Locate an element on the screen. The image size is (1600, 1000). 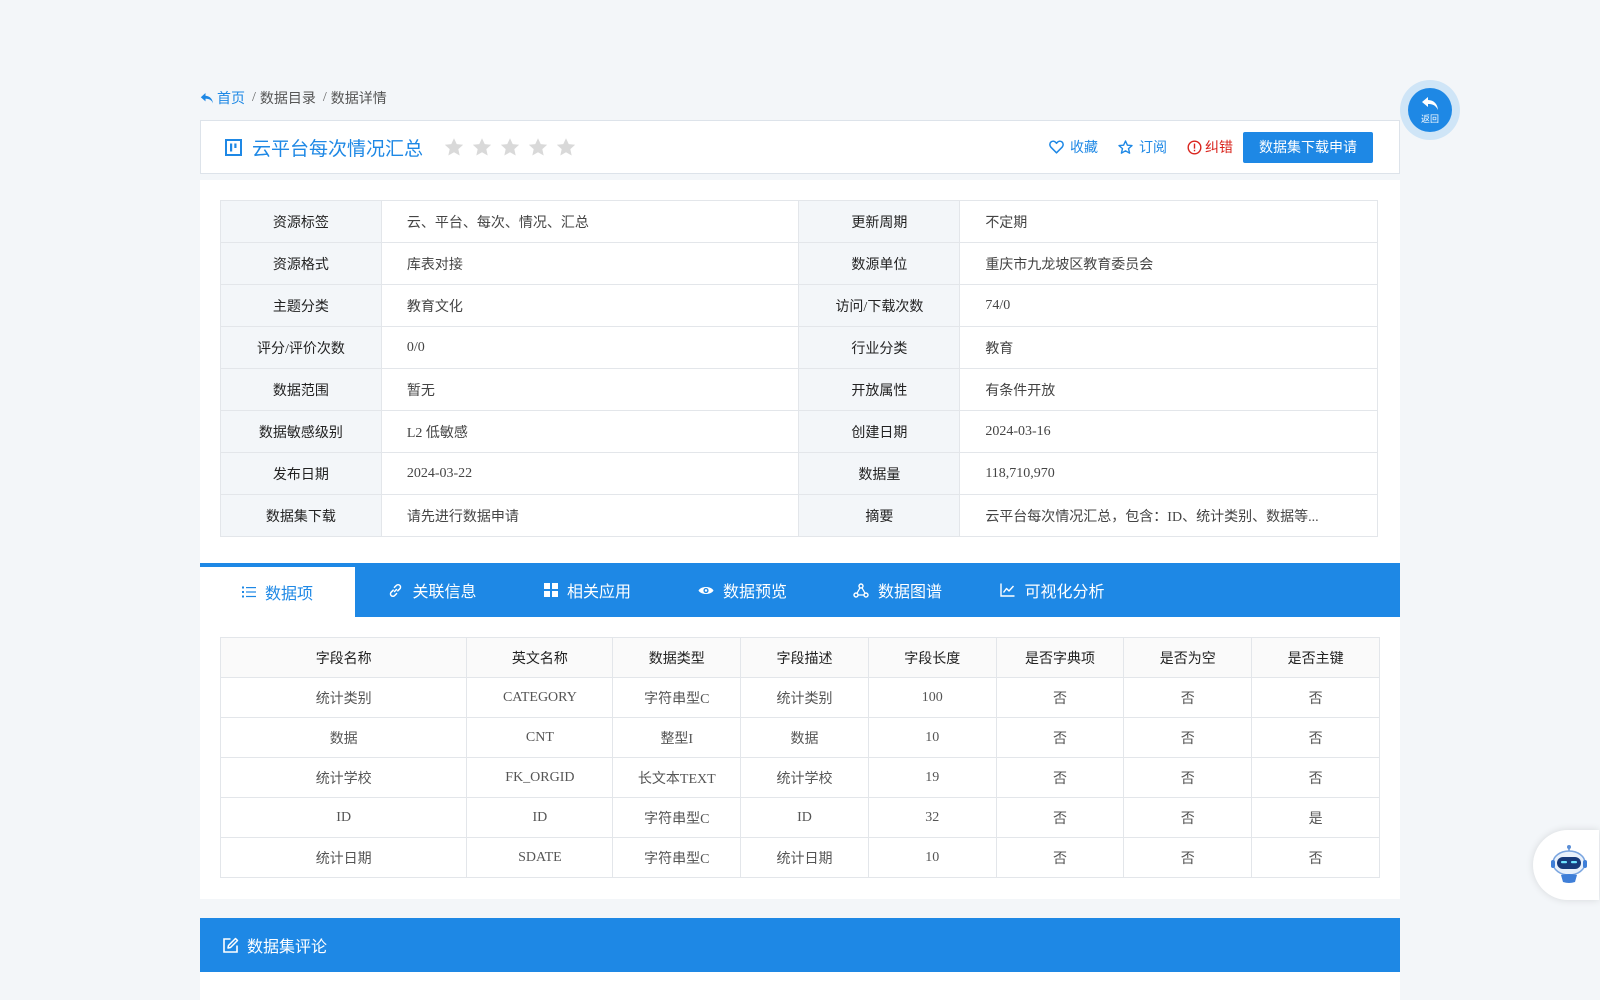
info-row: 数据范围 暂无 开放属性 有条件开放 is located at coordinates (799, 389).